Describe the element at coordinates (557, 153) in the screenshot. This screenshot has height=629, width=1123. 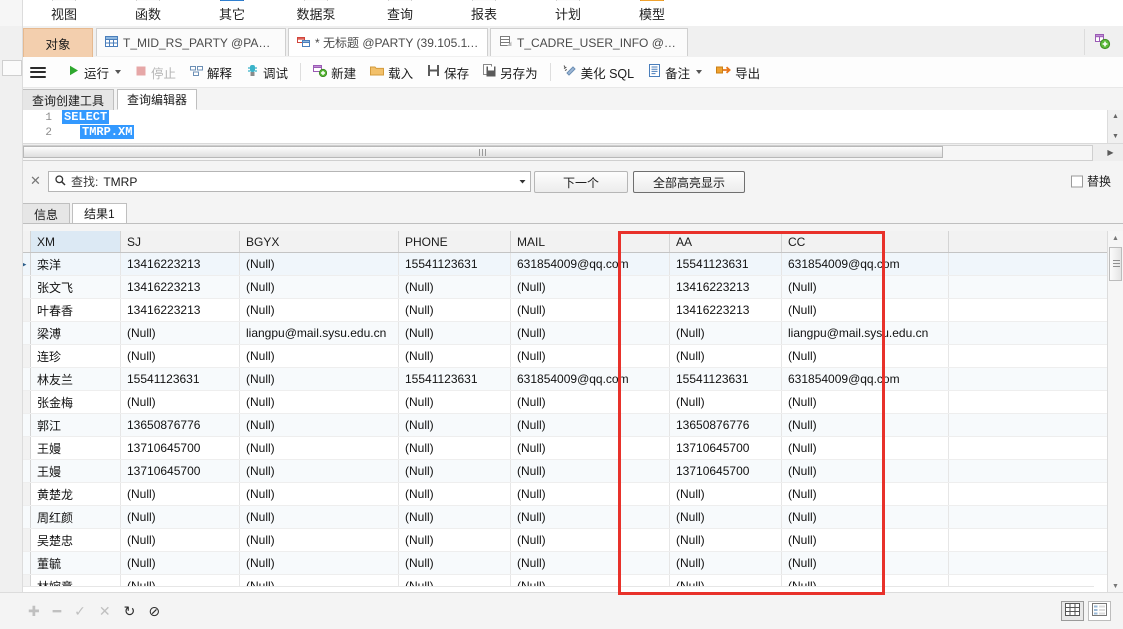
I see `hscroll-track` at that location.